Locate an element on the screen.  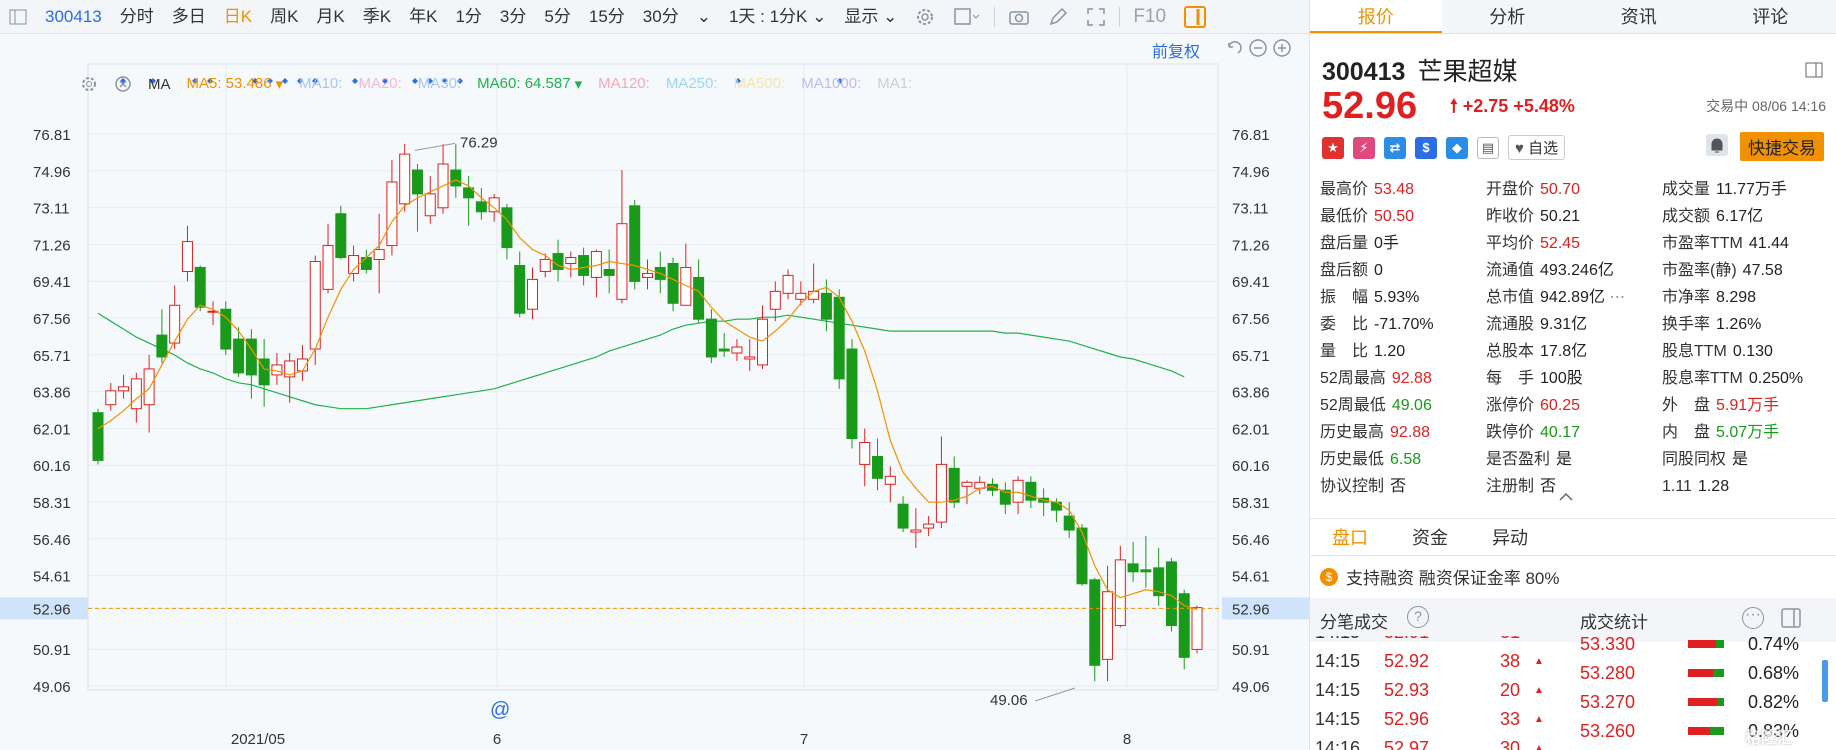
period-tab: 30分 is located at coordinates (661, 17).